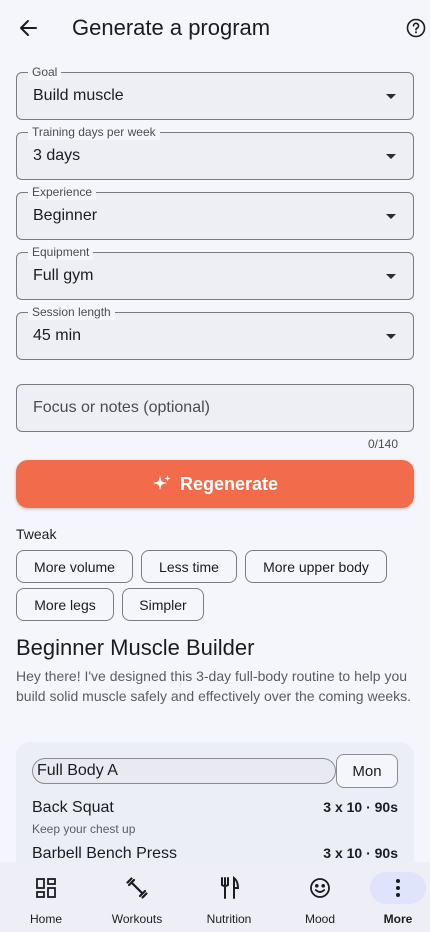 Image resolution: width=430 pixels, height=932 pixels. What do you see at coordinates (61, 252) in the screenshot?
I see `equipment-label: Equipment` at bounding box center [61, 252].